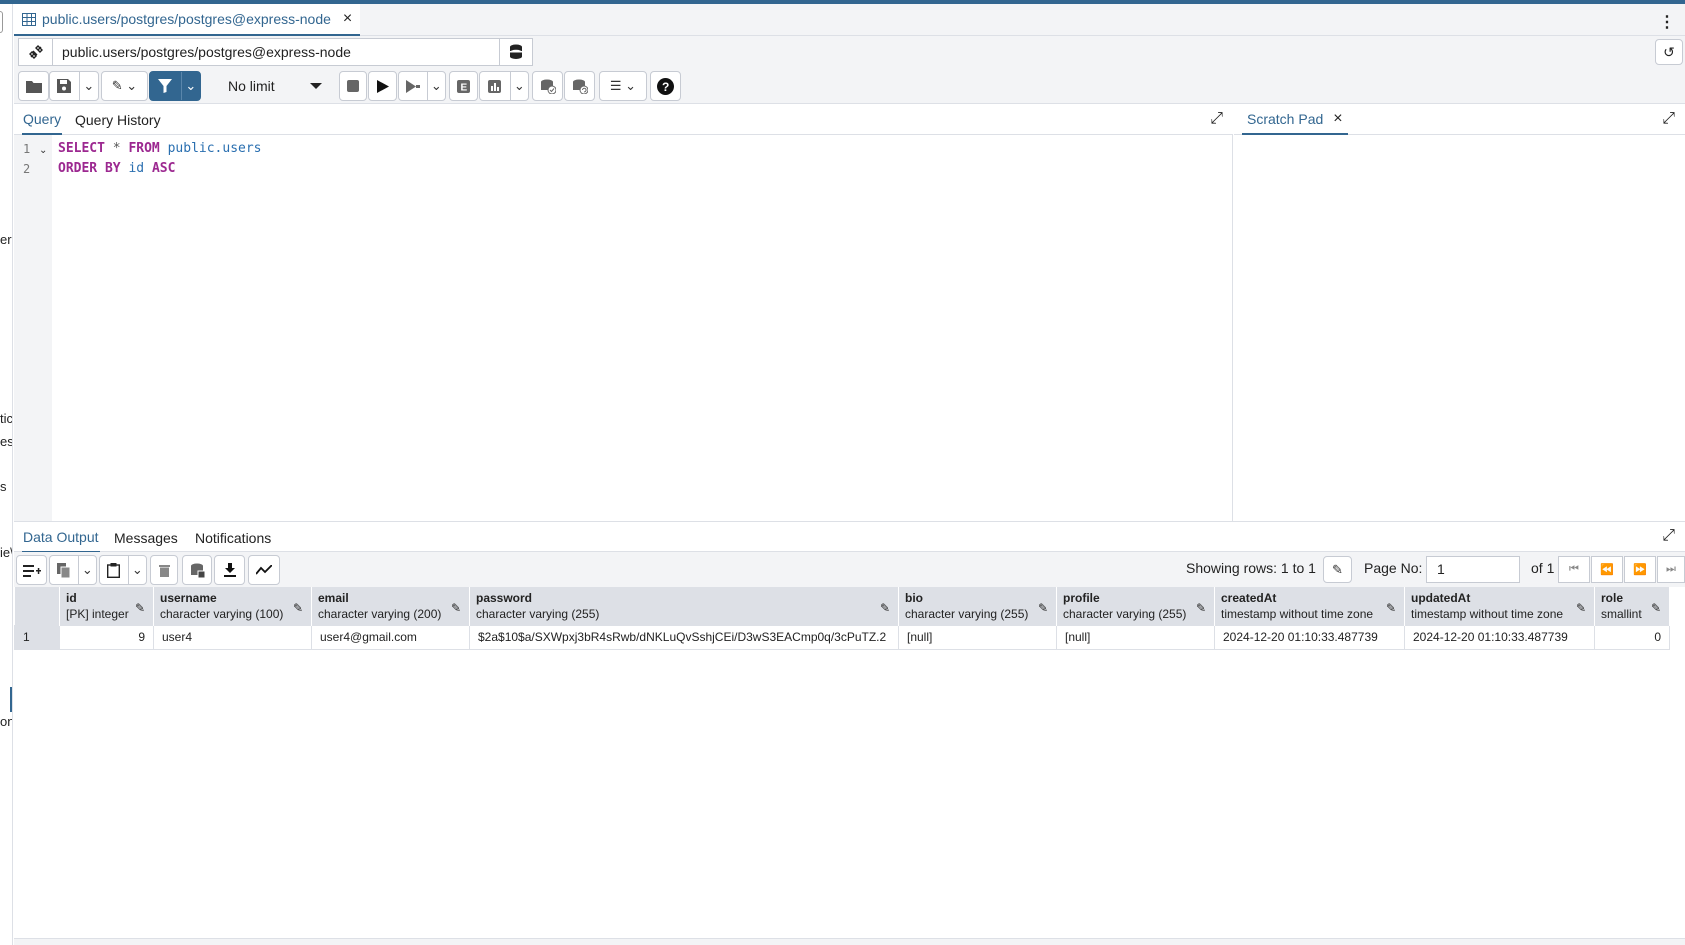  Describe the element at coordinates (165, 86) in the screenshot. I see `filter-icon` at that location.